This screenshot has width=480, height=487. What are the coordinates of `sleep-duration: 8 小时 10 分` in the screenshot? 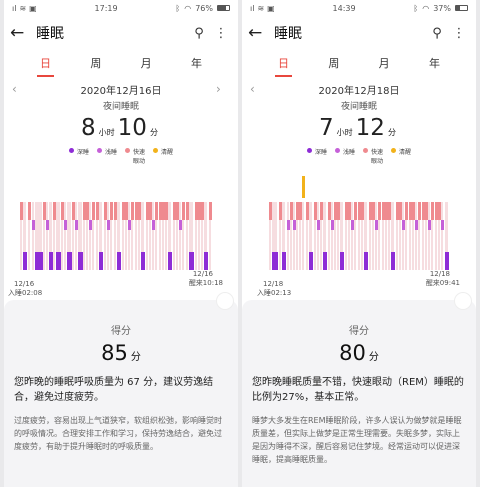 It's located at (121, 128).